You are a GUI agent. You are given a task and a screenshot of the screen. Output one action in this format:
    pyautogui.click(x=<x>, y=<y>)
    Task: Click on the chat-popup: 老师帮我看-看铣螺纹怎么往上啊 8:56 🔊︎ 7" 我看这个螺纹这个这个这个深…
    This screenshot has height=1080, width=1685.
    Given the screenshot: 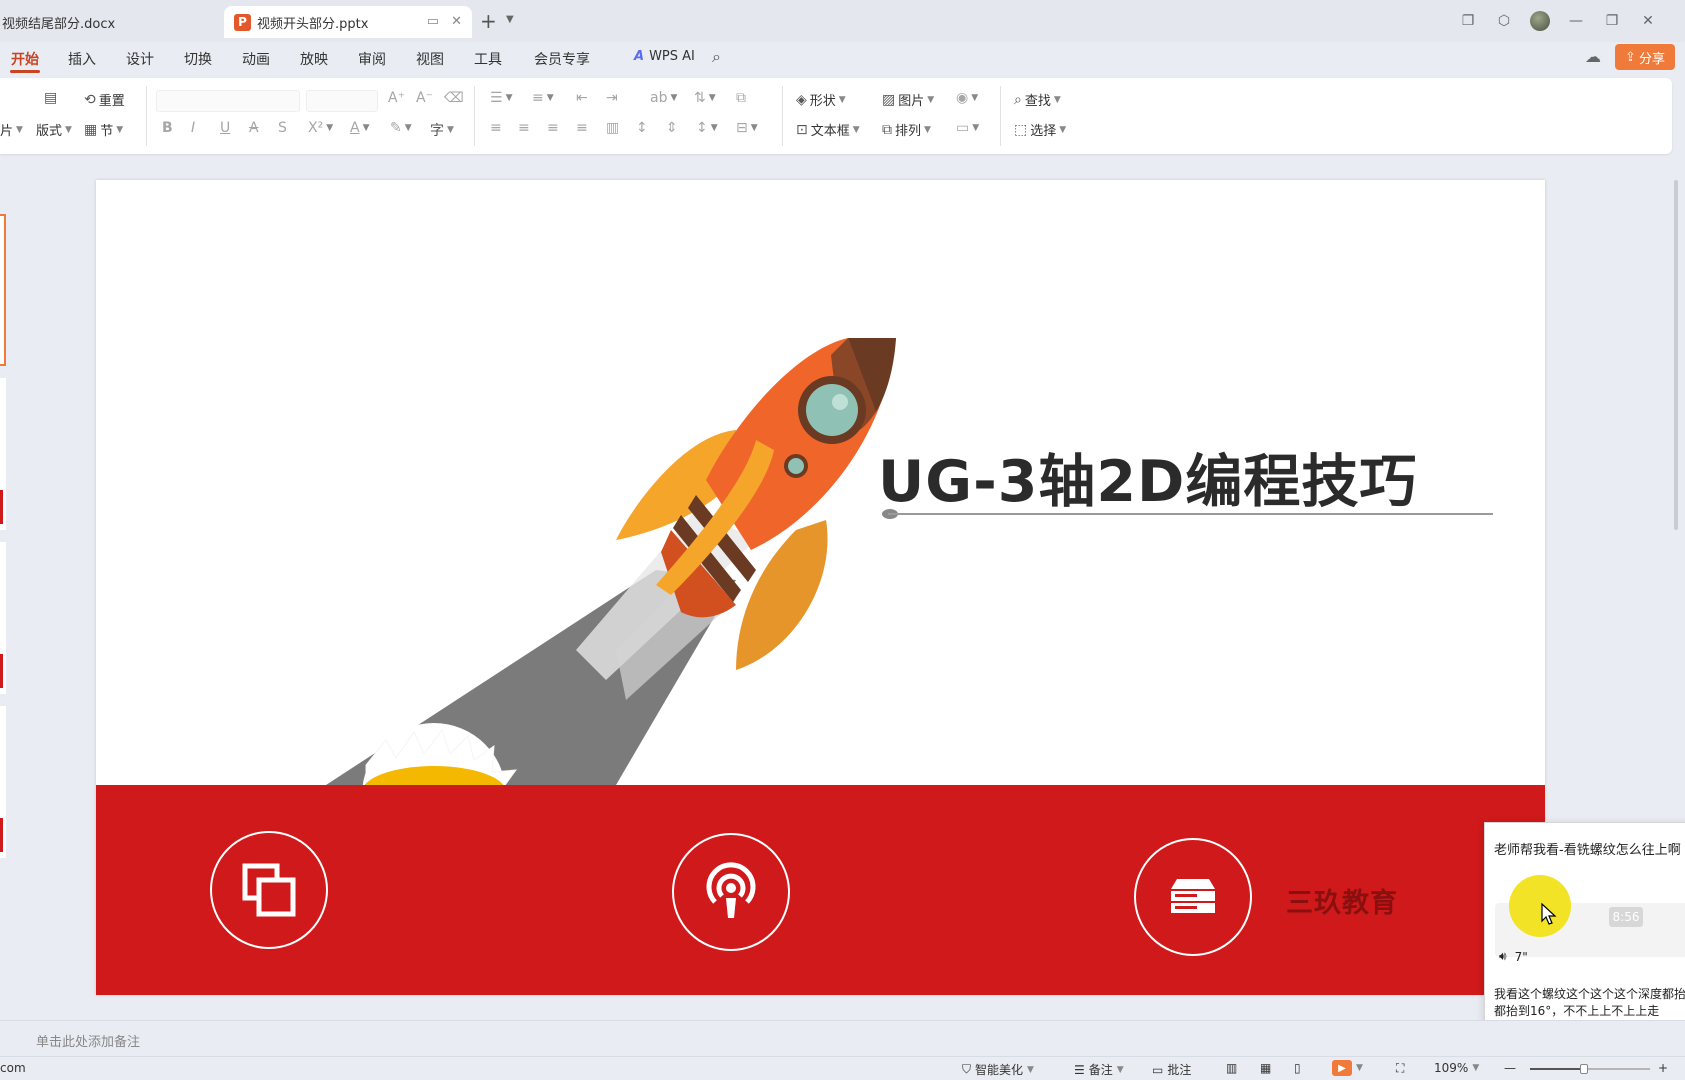 What is the action you would take?
    pyautogui.click(x=1584, y=931)
    